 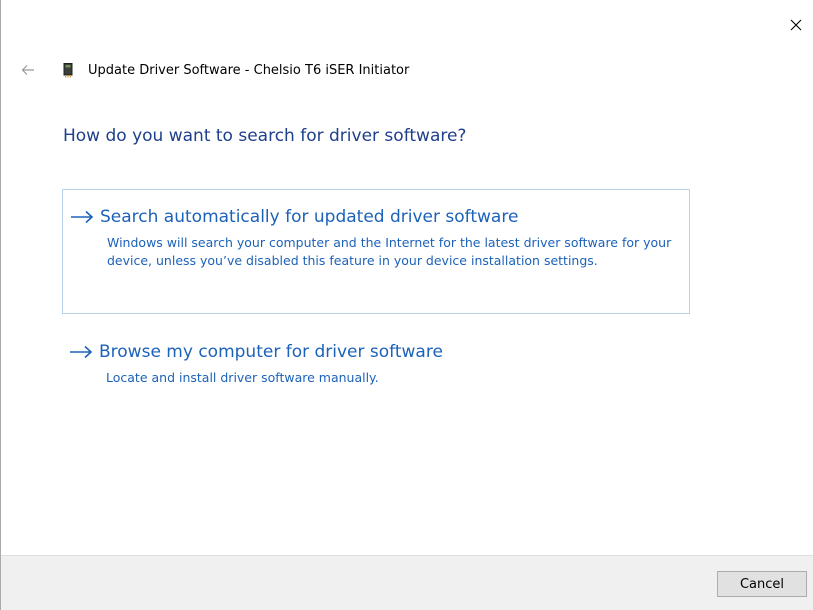 What do you see at coordinates (271, 352) in the screenshot?
I see `browse-computer-title: Browse my computer for driver software` at bounding box center [271, 352].